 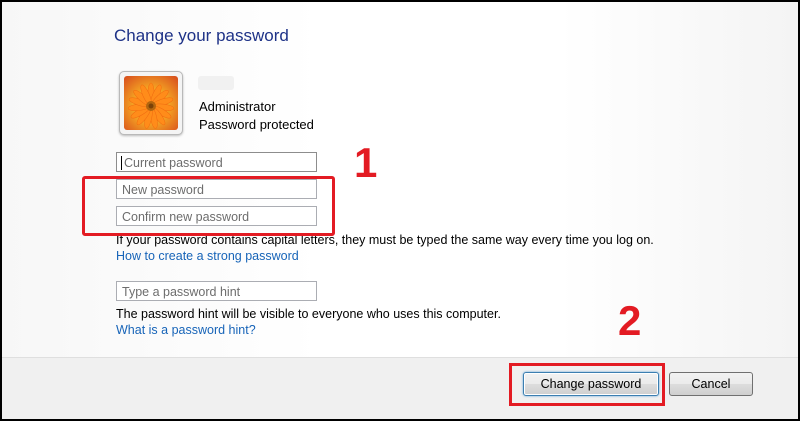 I want to click on strong-password-link: How to create a strong password, so click(x=207, y=256).